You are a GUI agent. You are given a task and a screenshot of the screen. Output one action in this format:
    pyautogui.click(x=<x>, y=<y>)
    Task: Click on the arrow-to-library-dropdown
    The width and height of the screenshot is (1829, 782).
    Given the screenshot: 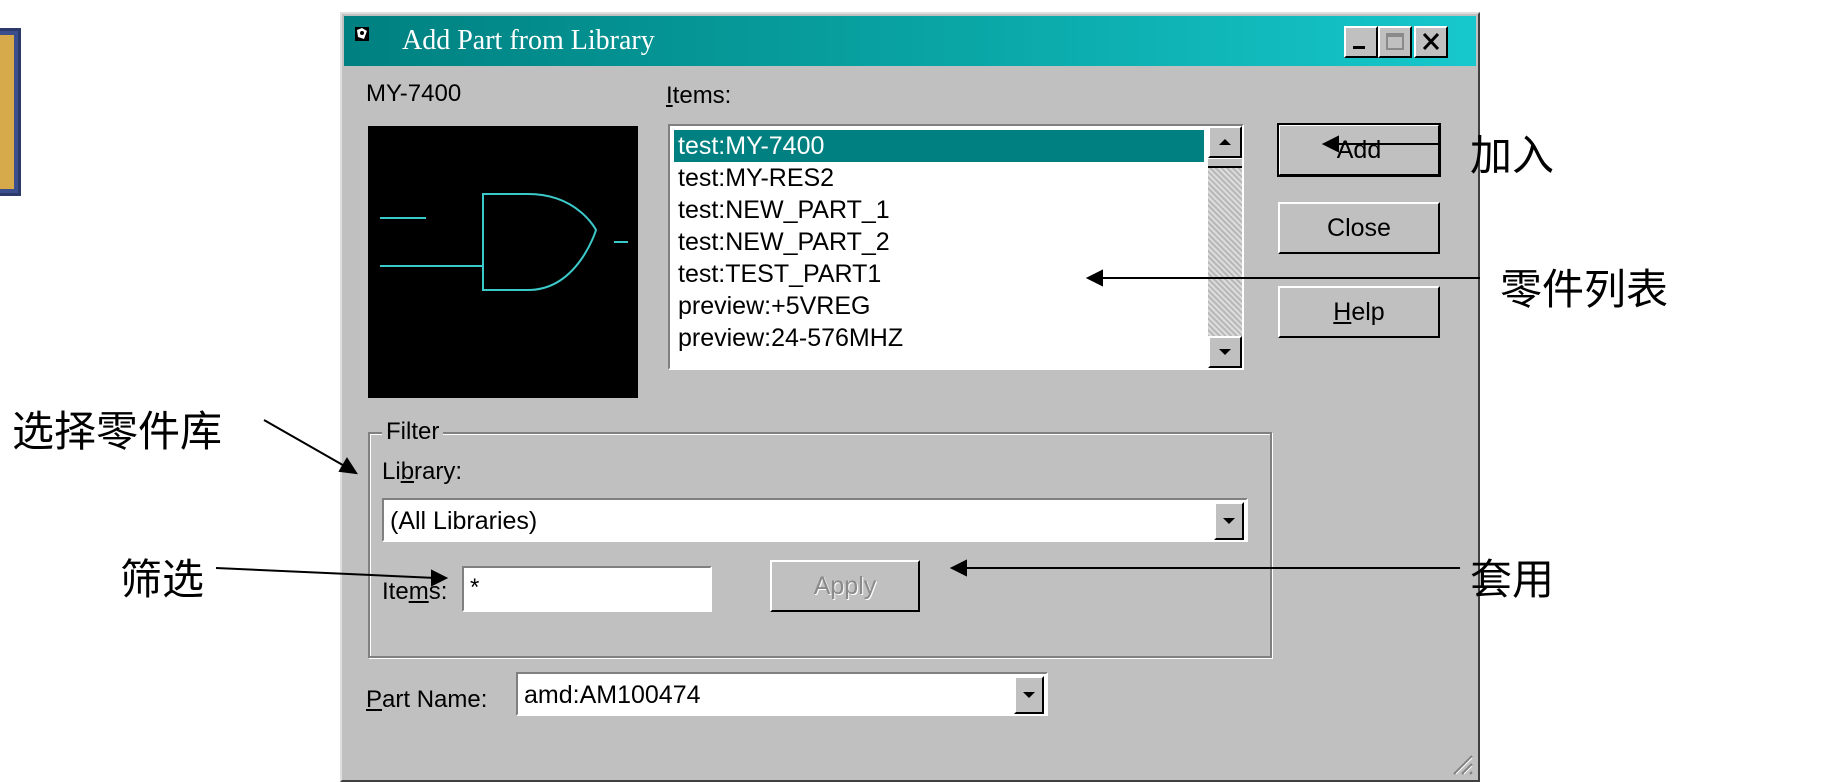 What is the action you would take?
    pyautogui.click(x=306, y=444)
    